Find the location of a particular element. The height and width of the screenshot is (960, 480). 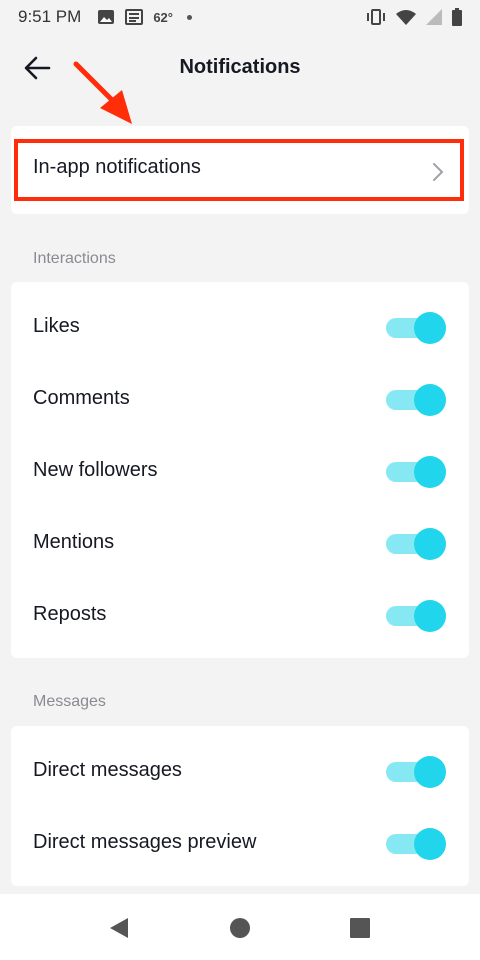

mentions-toggle is located at coordinates (416, 543).